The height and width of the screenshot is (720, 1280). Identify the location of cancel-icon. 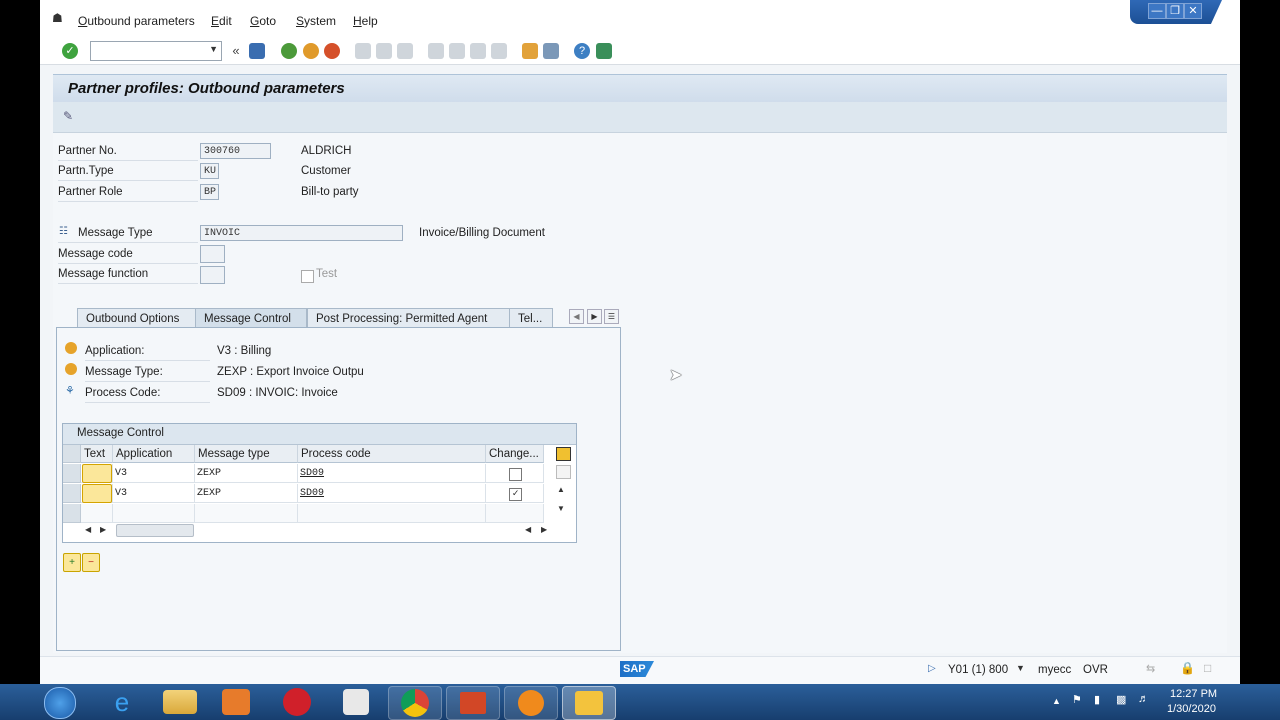
(332, 51).